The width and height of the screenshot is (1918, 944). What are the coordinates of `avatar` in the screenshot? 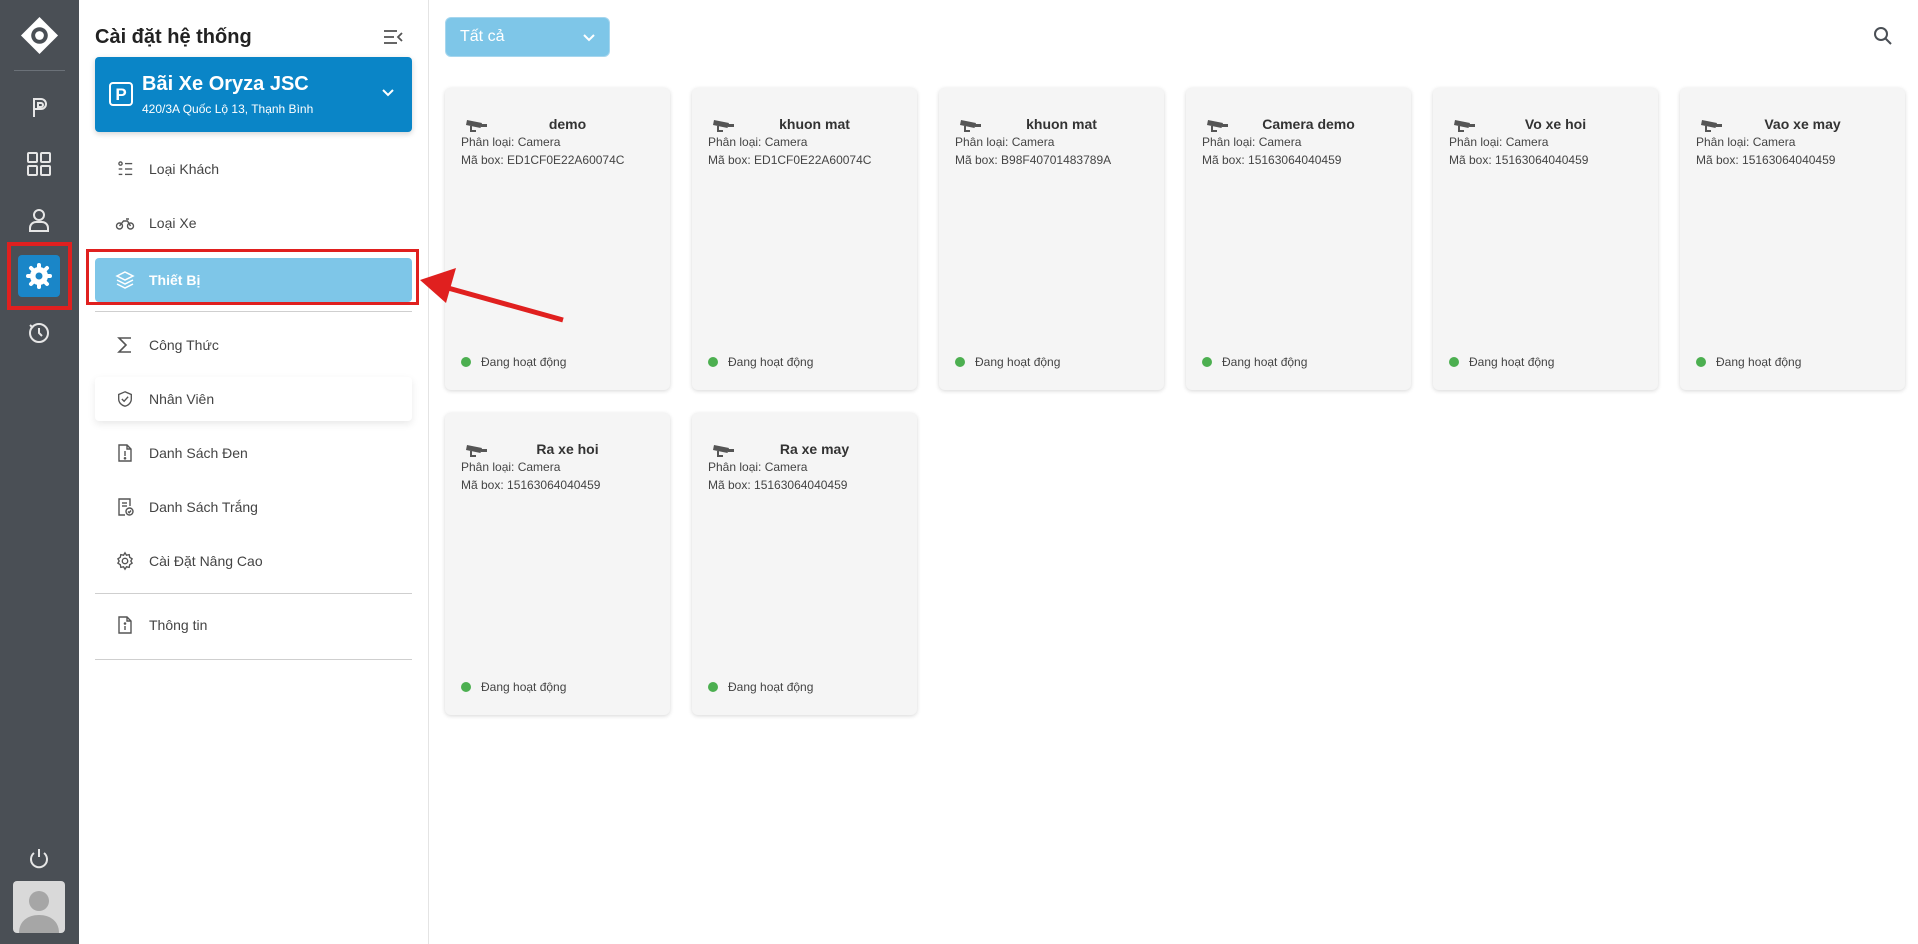 It's located at (39, 907).